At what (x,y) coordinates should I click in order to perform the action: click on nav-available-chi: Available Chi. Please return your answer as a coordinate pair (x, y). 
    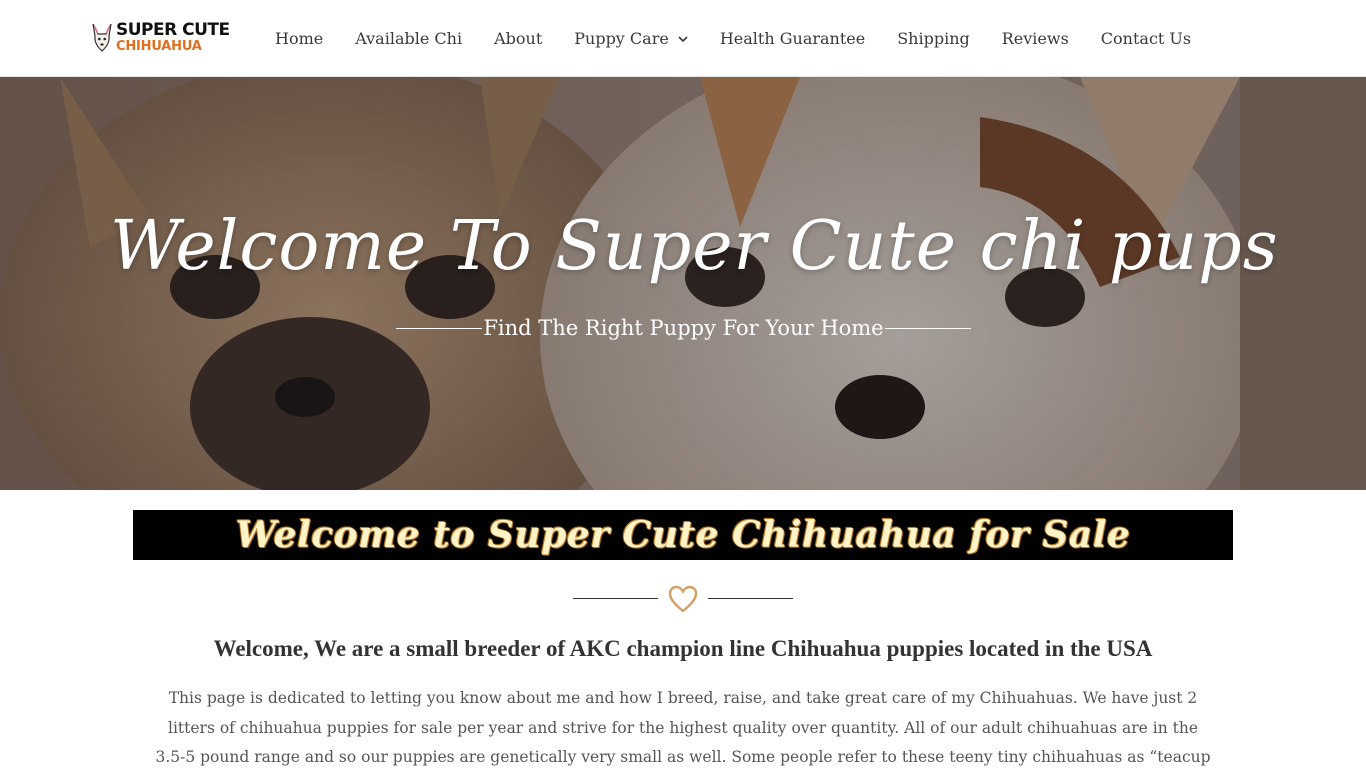
    Looking at the image, I should click on (408, 38).